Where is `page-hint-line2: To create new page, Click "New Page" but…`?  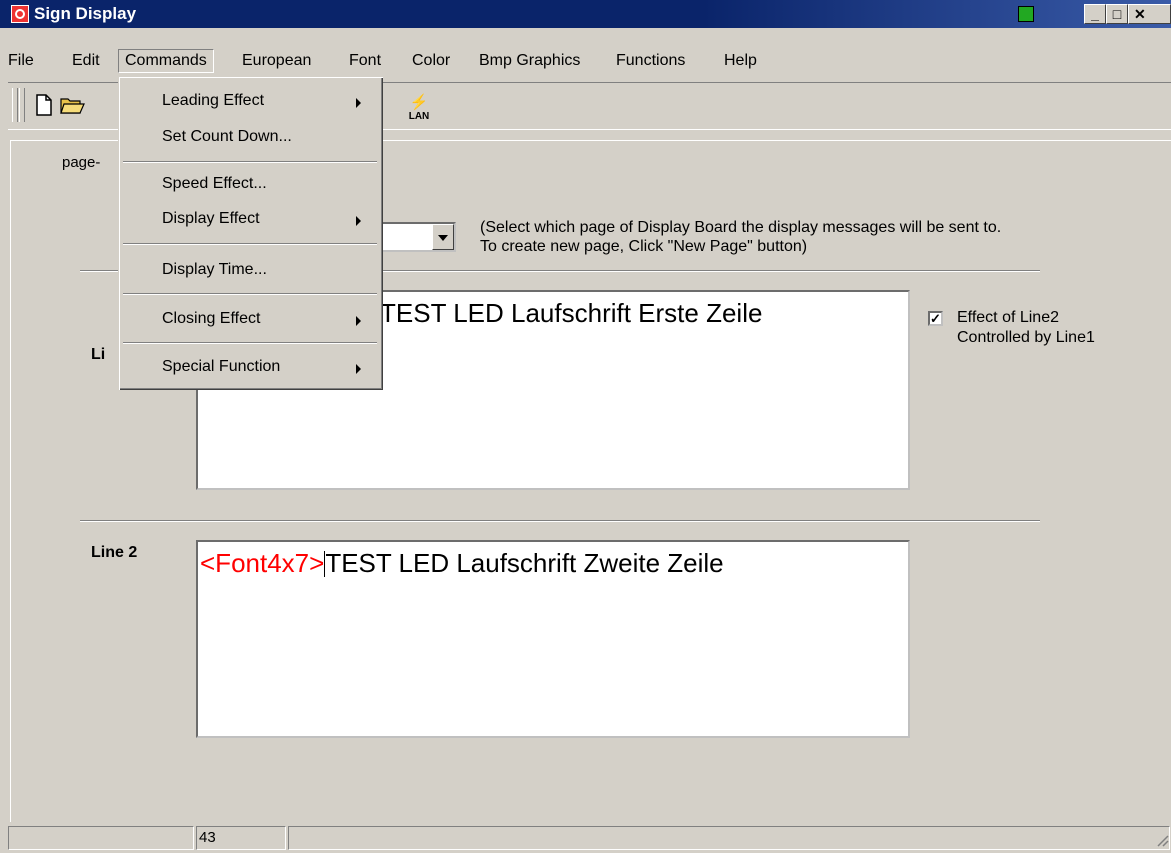
page-hint-line2: To create new page, Click "New Page" but… is located at coordinates (644, 246).